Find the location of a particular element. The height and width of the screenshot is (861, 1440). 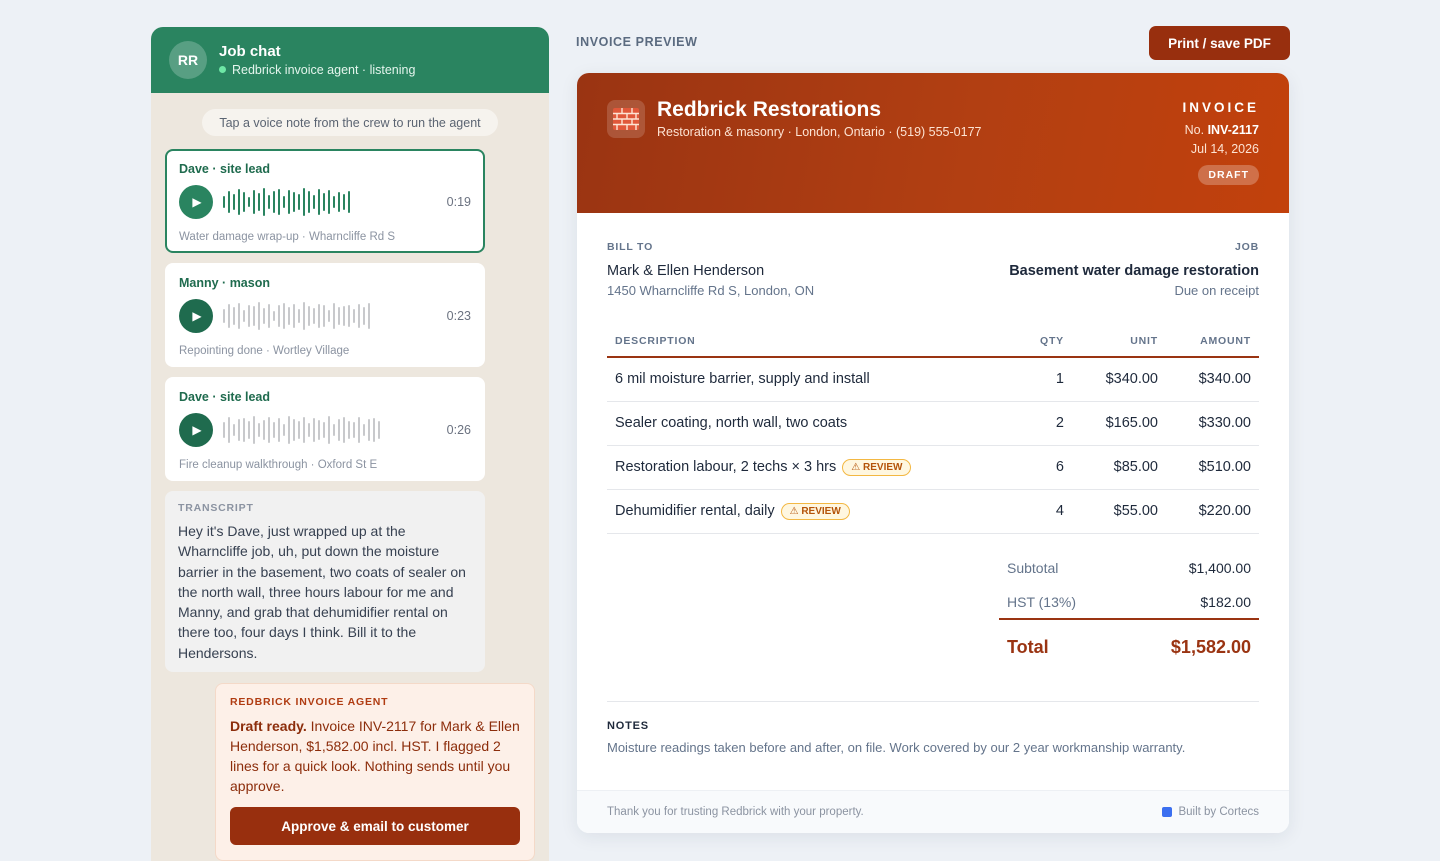

item-description-text: Dehumidifier rental, daily is located at coordinates (695, 510).